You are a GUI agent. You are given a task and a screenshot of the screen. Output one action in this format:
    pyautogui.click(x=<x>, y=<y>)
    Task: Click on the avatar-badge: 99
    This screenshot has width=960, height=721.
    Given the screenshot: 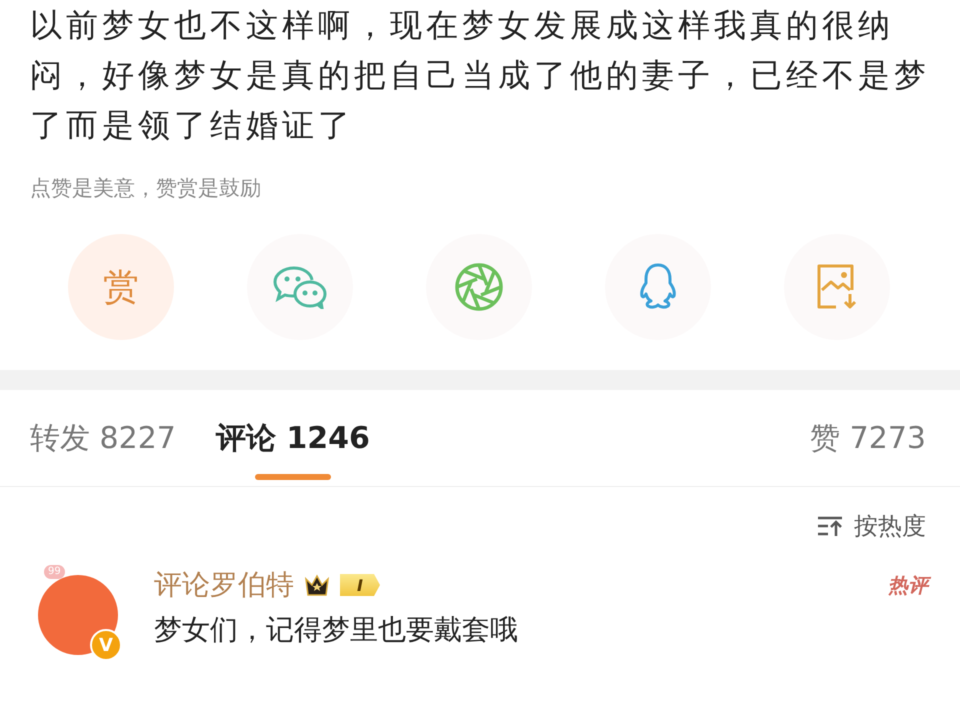 What is the action you would take?
    pyautogui.click(x=54, y=572)
    